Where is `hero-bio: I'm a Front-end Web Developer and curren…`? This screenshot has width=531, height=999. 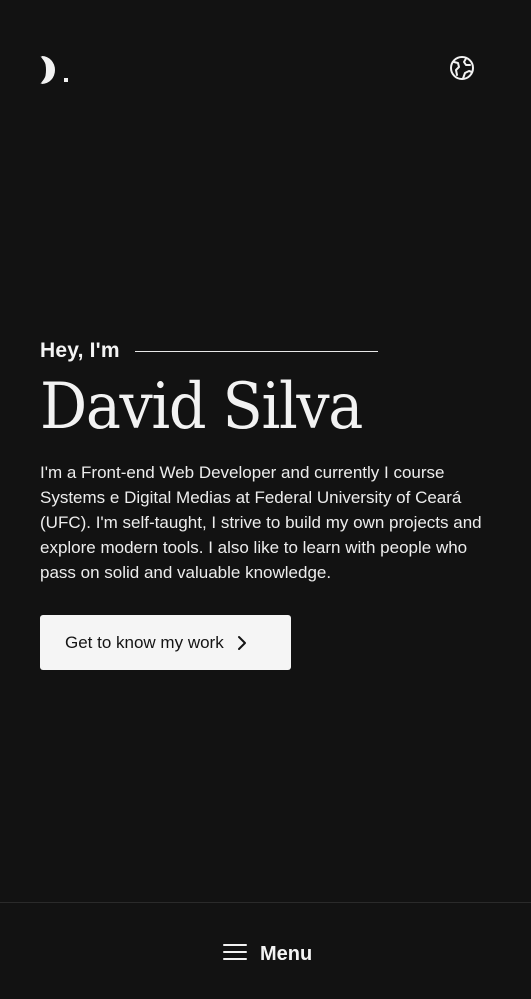 hero-bio: I'm a Front-end Web Developer and curren… is located at coordinates (261, 522).